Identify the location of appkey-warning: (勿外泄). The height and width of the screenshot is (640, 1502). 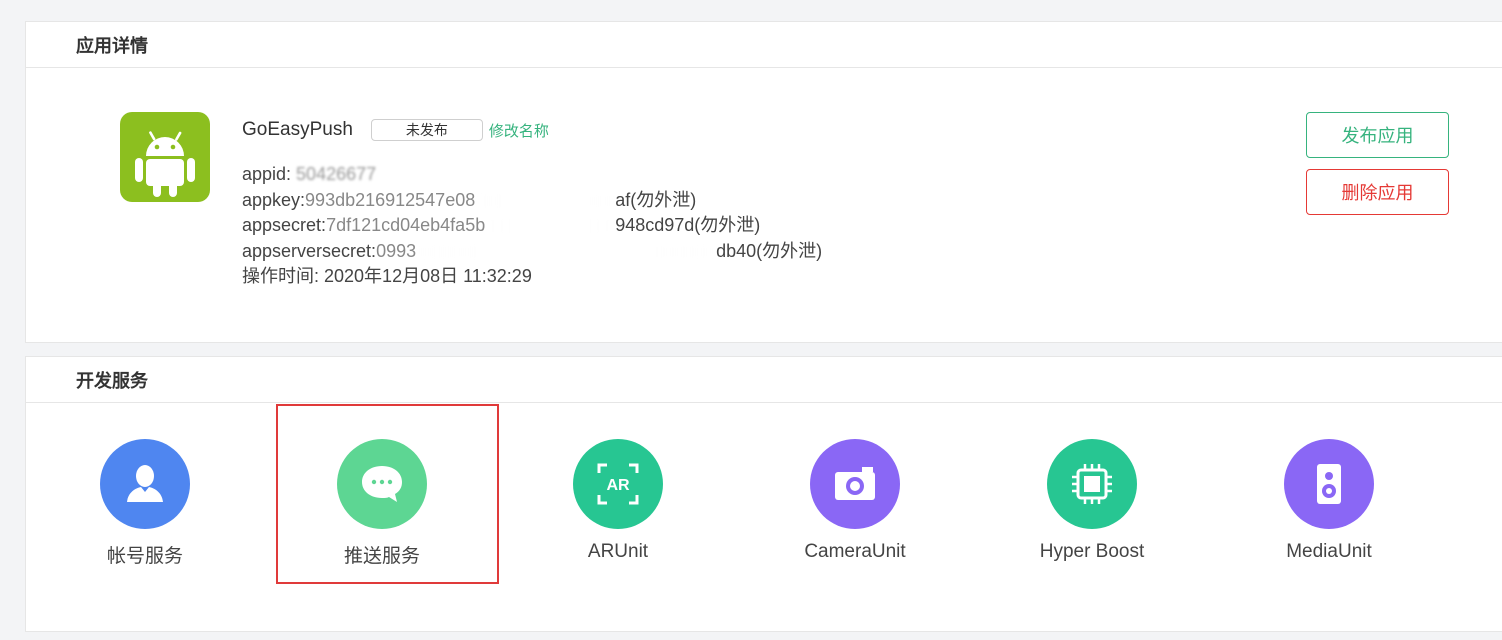
(663, 199).